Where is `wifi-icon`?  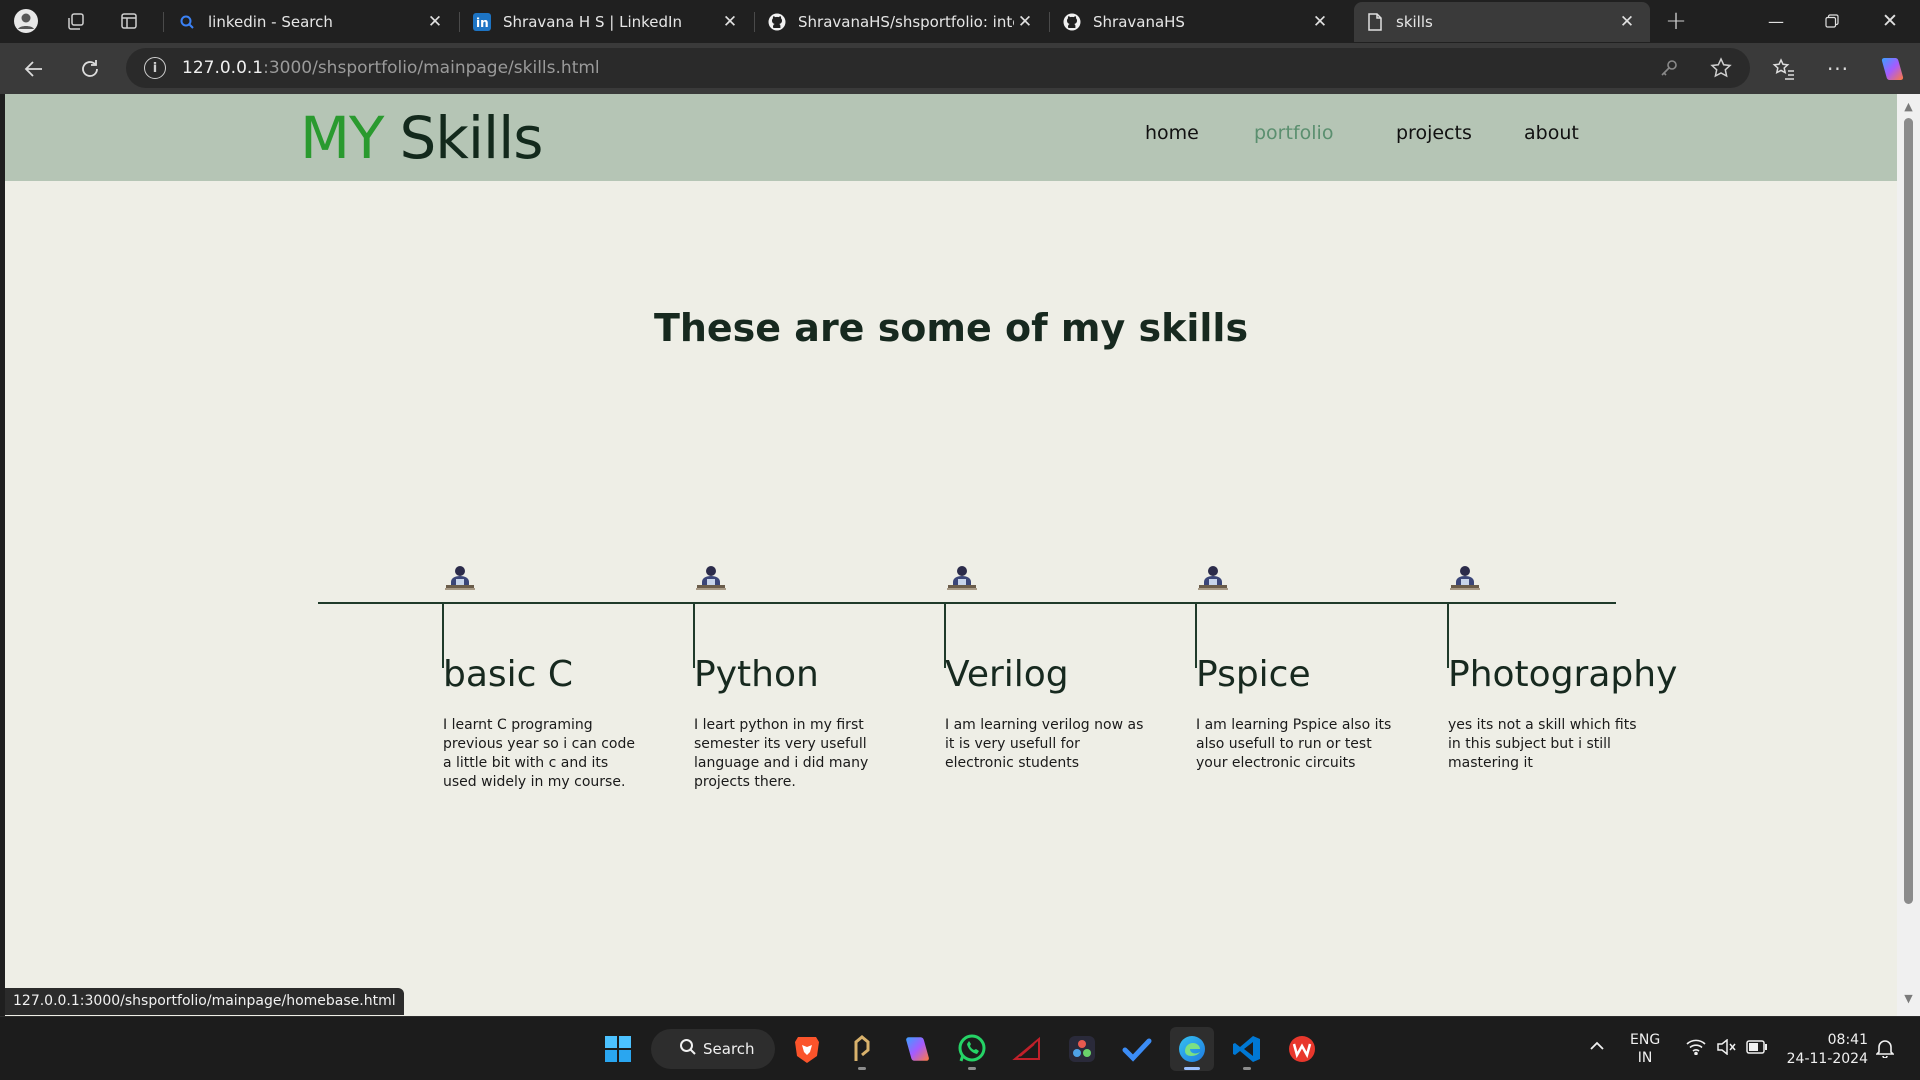
wifi-icon is located at coordinates (1696, 1049).